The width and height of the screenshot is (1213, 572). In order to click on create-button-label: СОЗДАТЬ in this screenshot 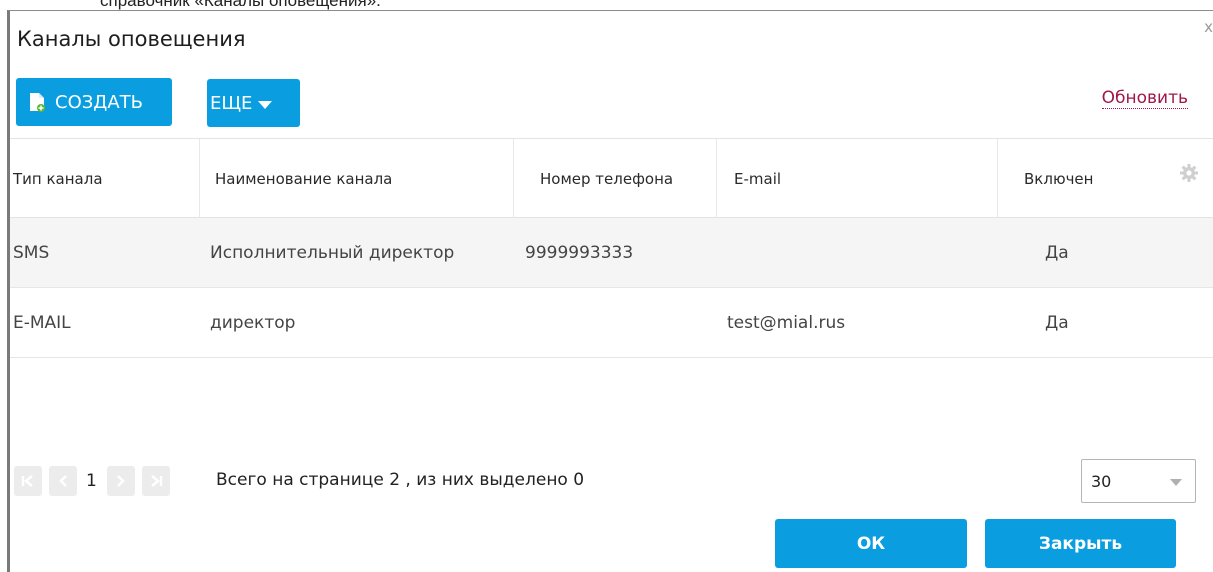, I will do `click(99, 102)`.